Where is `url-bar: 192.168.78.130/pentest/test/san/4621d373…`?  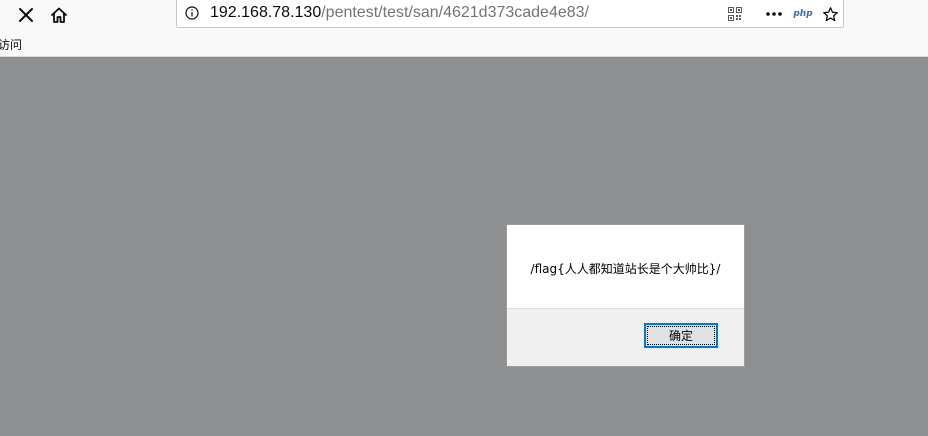 url-bar: 192.168.78.130/pentest/test/san/4621d373… is located at coordinates (510, 14).